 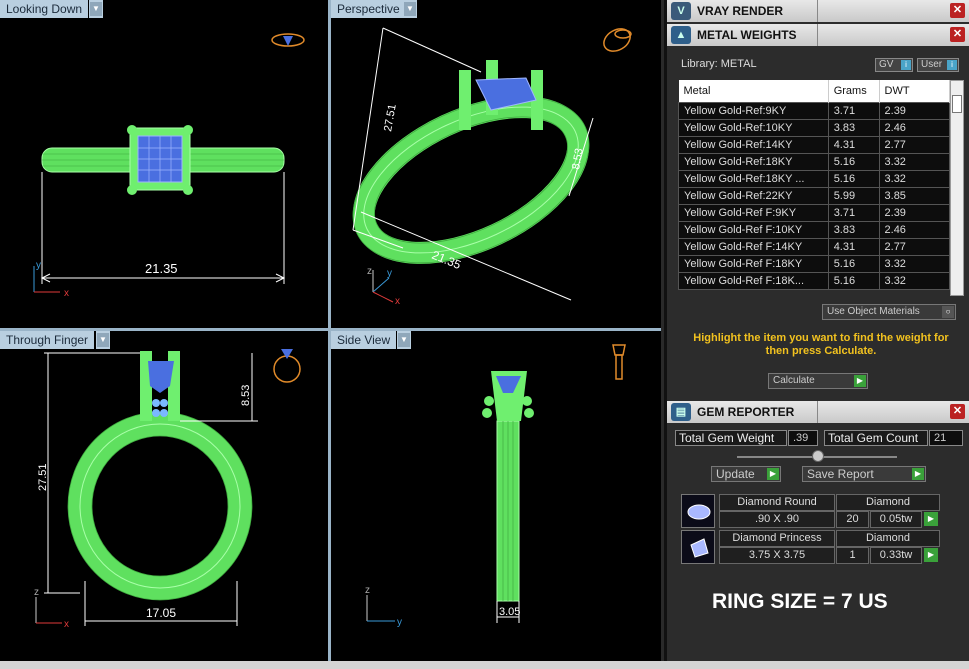 What do you see at coordinates (330, 329) in the screenshot?
I see `viewport-divider` at bounding box center [330, 329].